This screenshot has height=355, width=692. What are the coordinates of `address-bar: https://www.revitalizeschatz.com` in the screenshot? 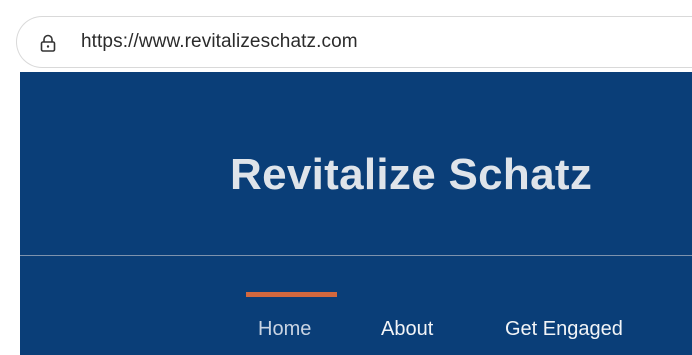 It's located at (354, 42).